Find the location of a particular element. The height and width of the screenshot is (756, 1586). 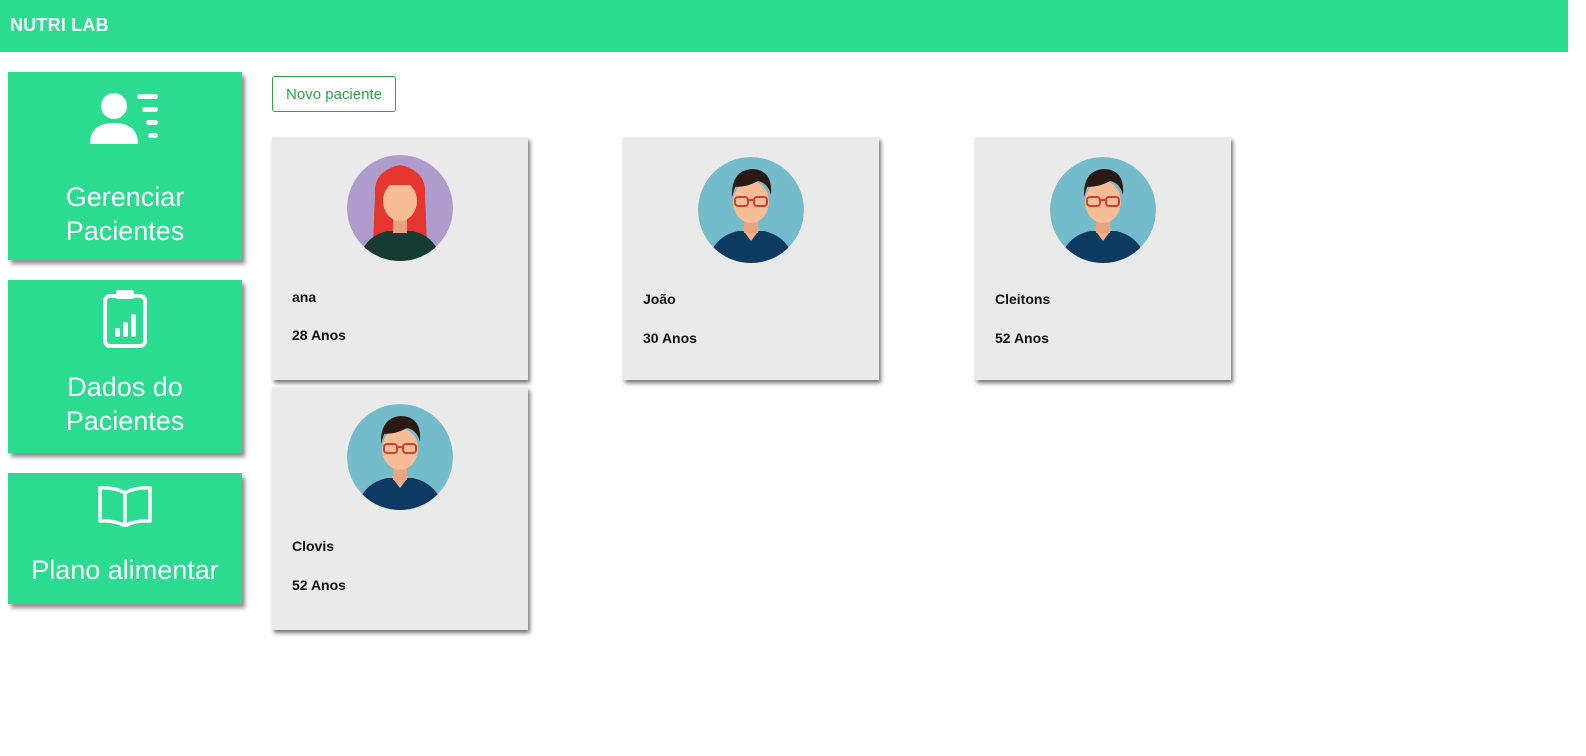

user-list-icon is located at coordinates (124, 118).